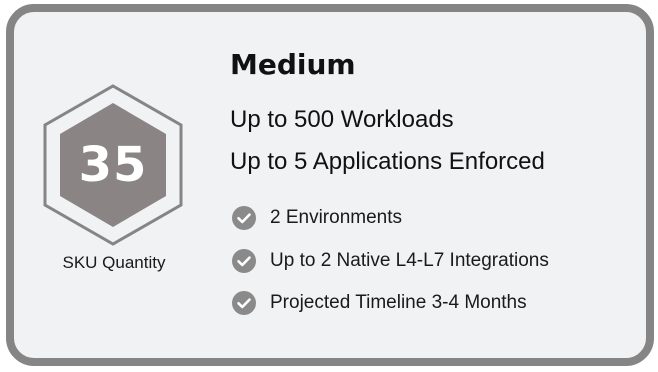  What do you see at coordinates (113, 165) in the screenshot?
I see `sku-quantity-value: 35` at bounding box center [113, 165].